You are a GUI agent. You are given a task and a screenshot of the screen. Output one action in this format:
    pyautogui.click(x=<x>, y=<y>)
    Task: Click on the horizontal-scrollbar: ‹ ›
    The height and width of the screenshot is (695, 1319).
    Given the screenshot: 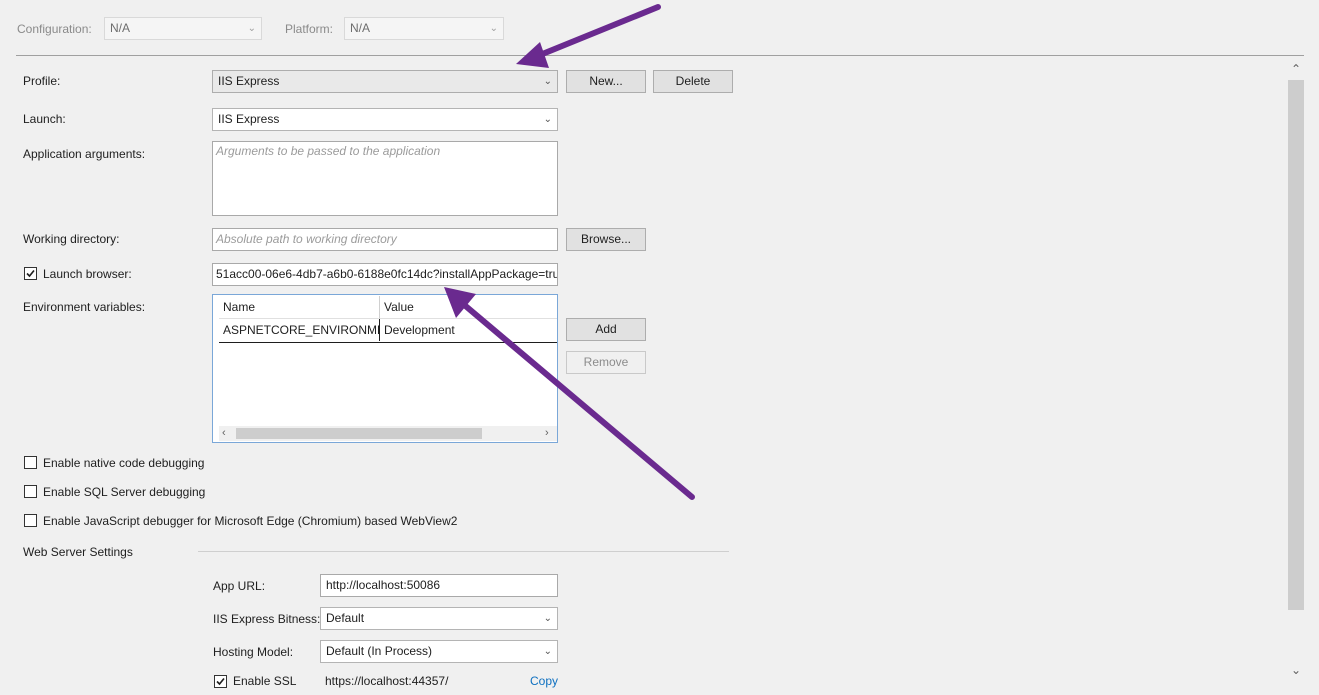 What is the action you would take?
    pyautogui.click(x=388, y=433)
    